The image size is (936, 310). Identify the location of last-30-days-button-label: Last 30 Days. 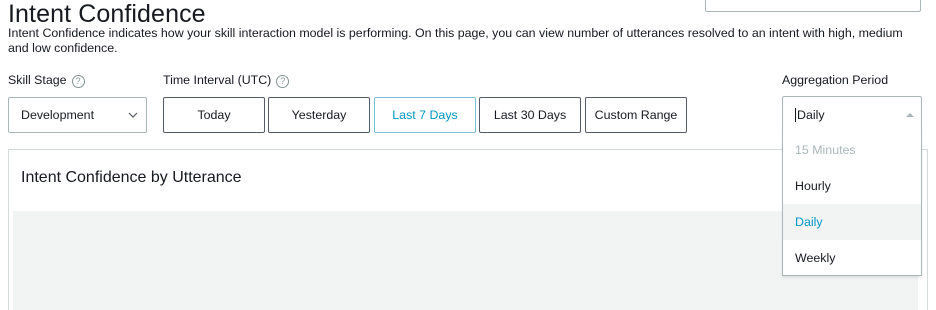
(530, 115).